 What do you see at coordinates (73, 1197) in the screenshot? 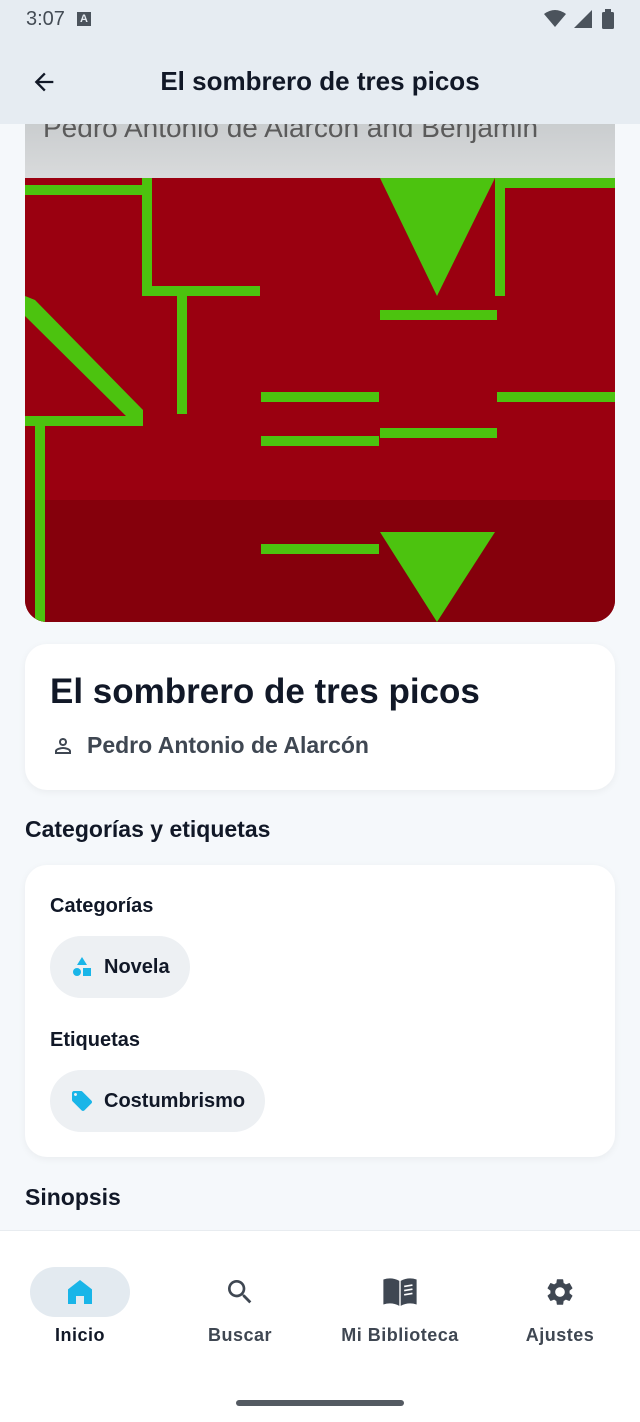
I see `section-title-synopsis: Sinopsis` at bounding box center [73, 1197].